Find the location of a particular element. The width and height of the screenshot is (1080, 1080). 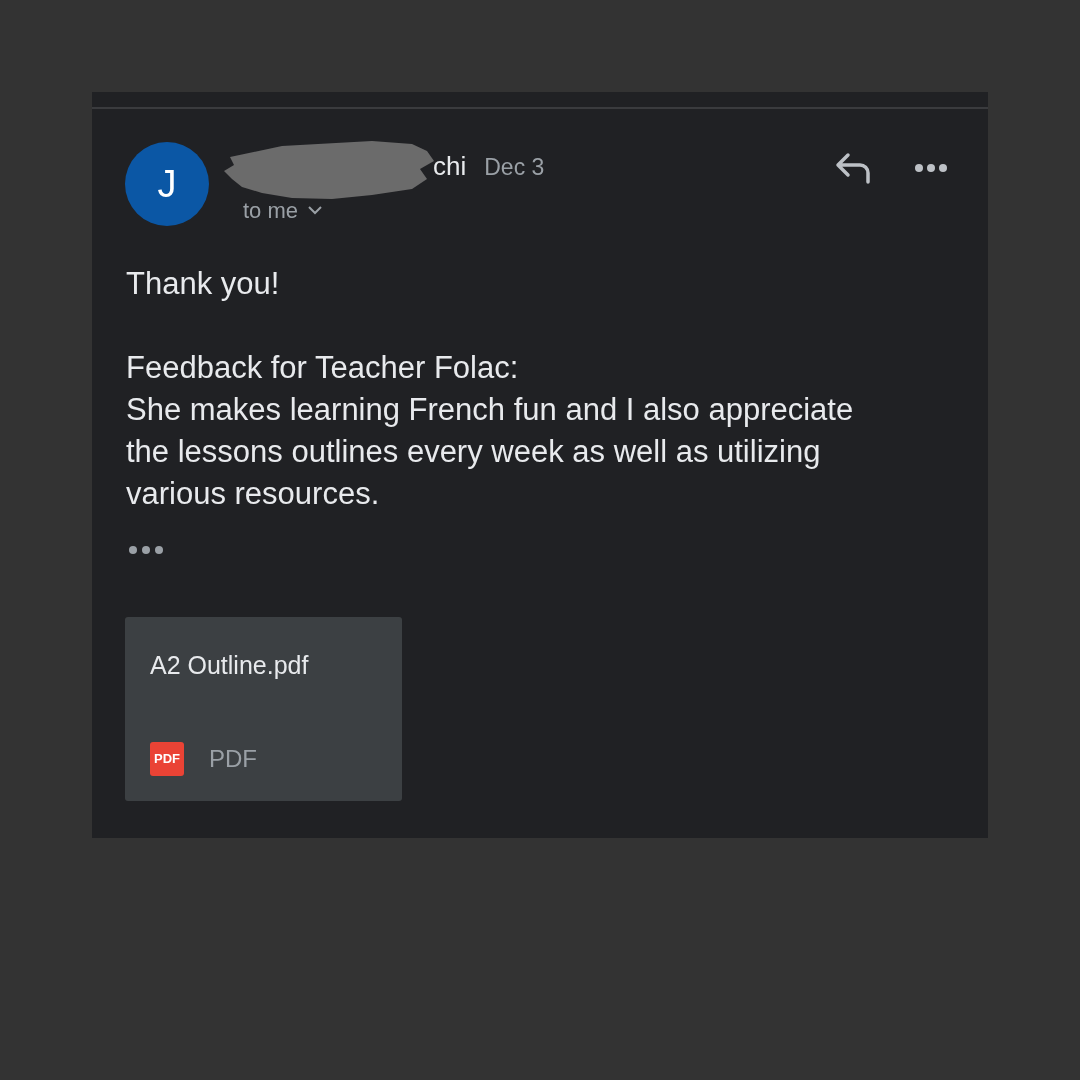

attachment-card: A2 Outline.pdf PDF PDF is located at coordinates (263, 709).